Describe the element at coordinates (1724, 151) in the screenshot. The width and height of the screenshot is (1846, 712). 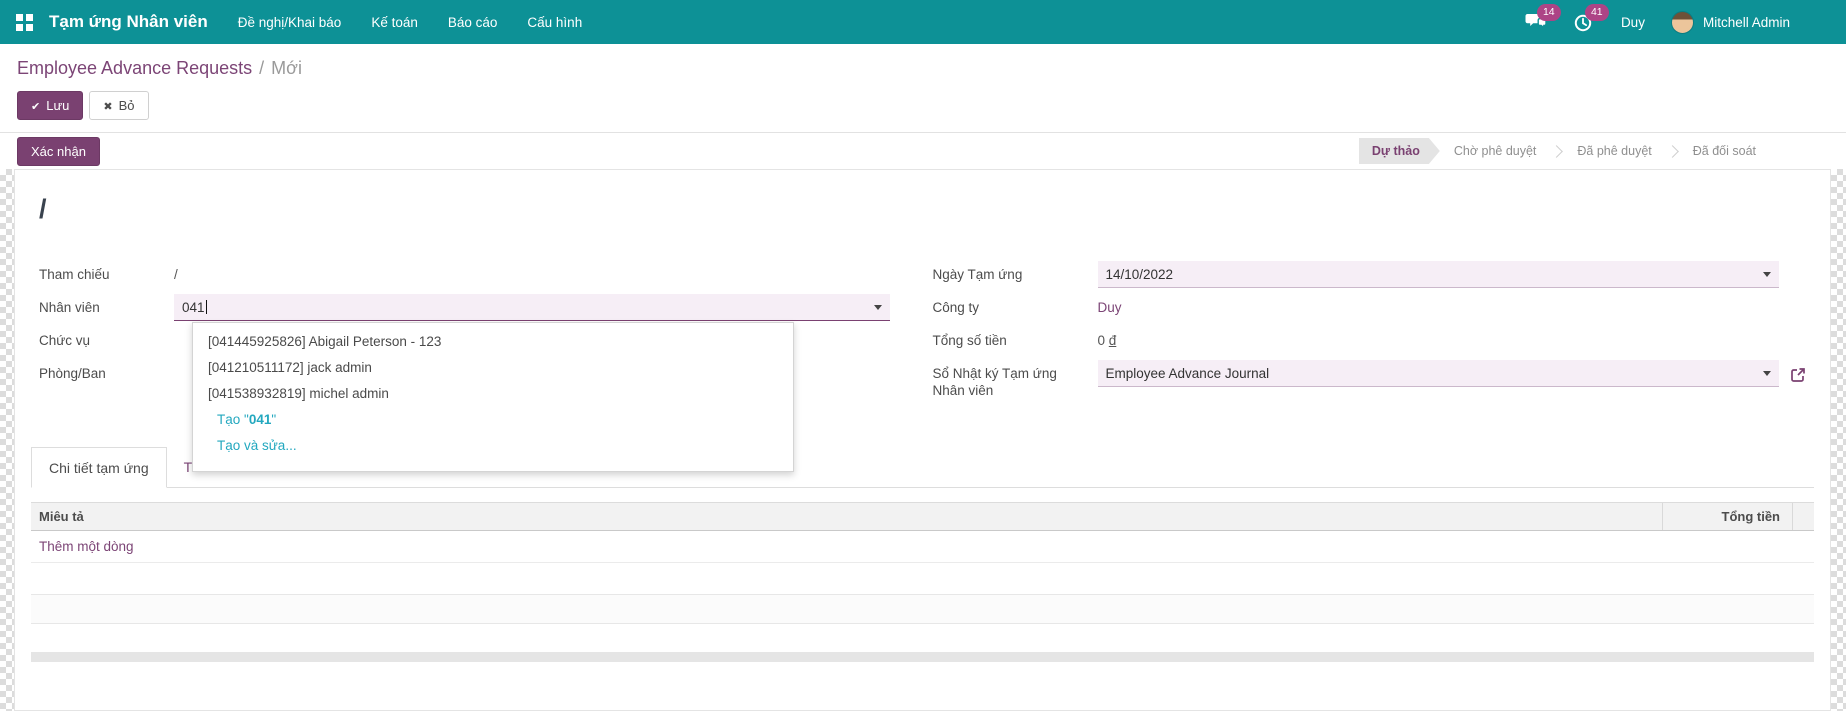
I see `status-step-reconciled: Đã đối soát` at that location.